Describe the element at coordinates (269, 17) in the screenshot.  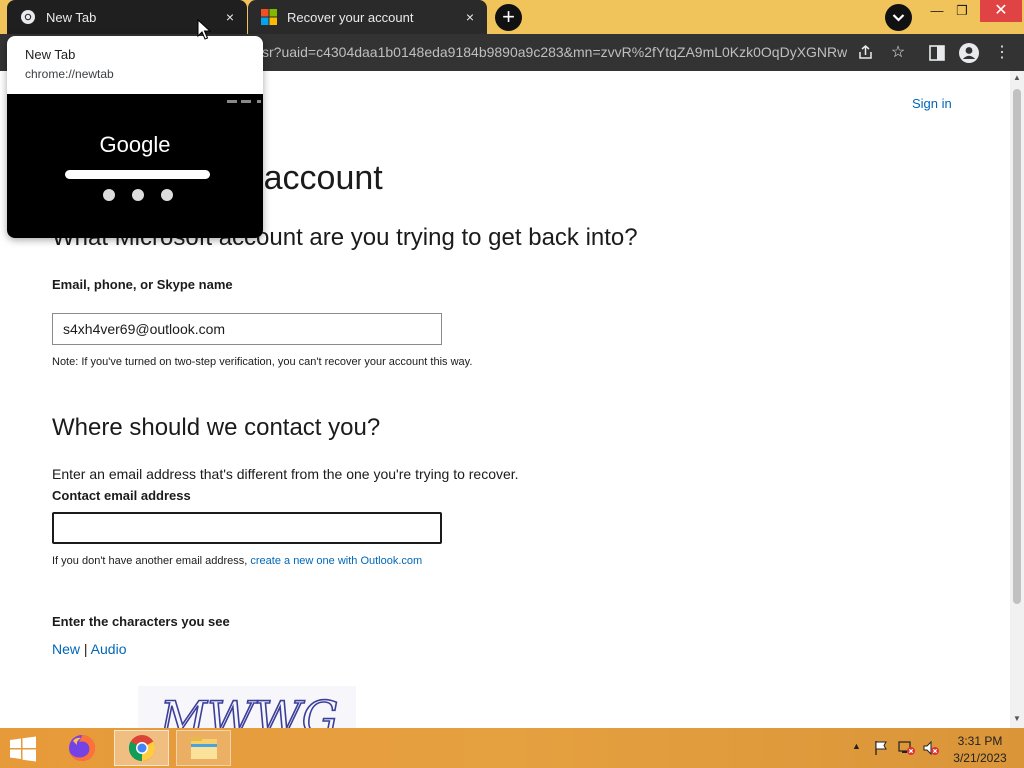
I see `microsoft-favicon-icon` at that location.